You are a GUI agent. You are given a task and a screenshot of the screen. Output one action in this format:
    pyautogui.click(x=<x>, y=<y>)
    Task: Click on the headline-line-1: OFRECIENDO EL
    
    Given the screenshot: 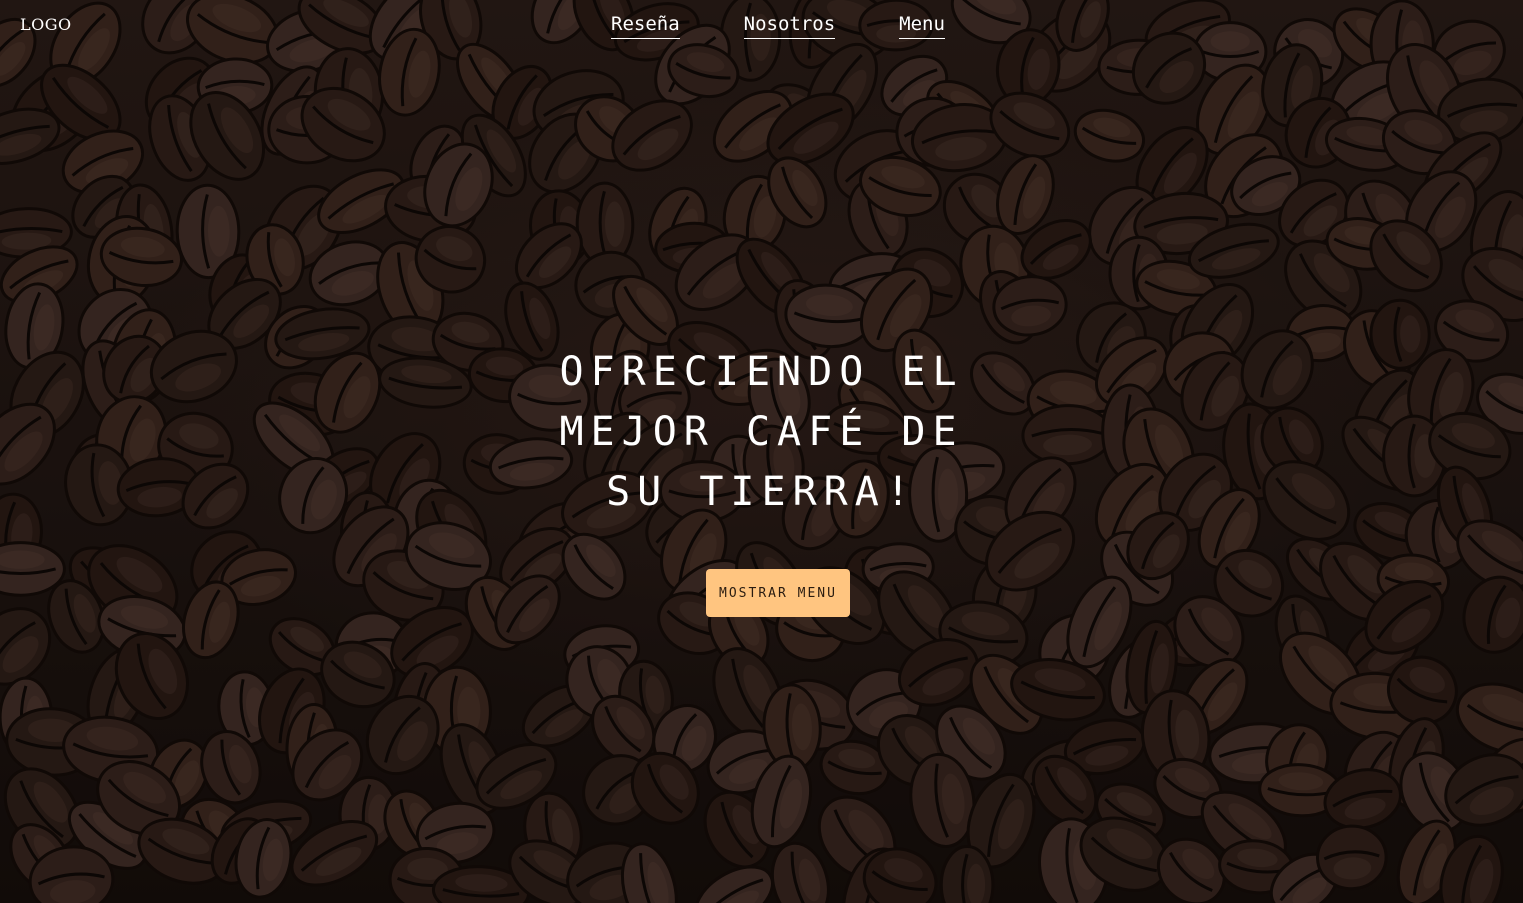 What is the action you would take?
    pyautogui.click(x=761, y=372)
    